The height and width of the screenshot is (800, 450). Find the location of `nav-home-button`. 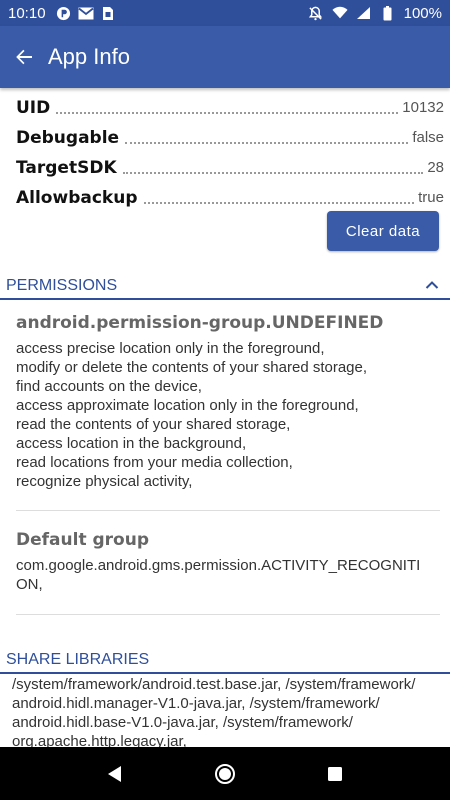

nav-home-button is located at coordinates (225, 774).